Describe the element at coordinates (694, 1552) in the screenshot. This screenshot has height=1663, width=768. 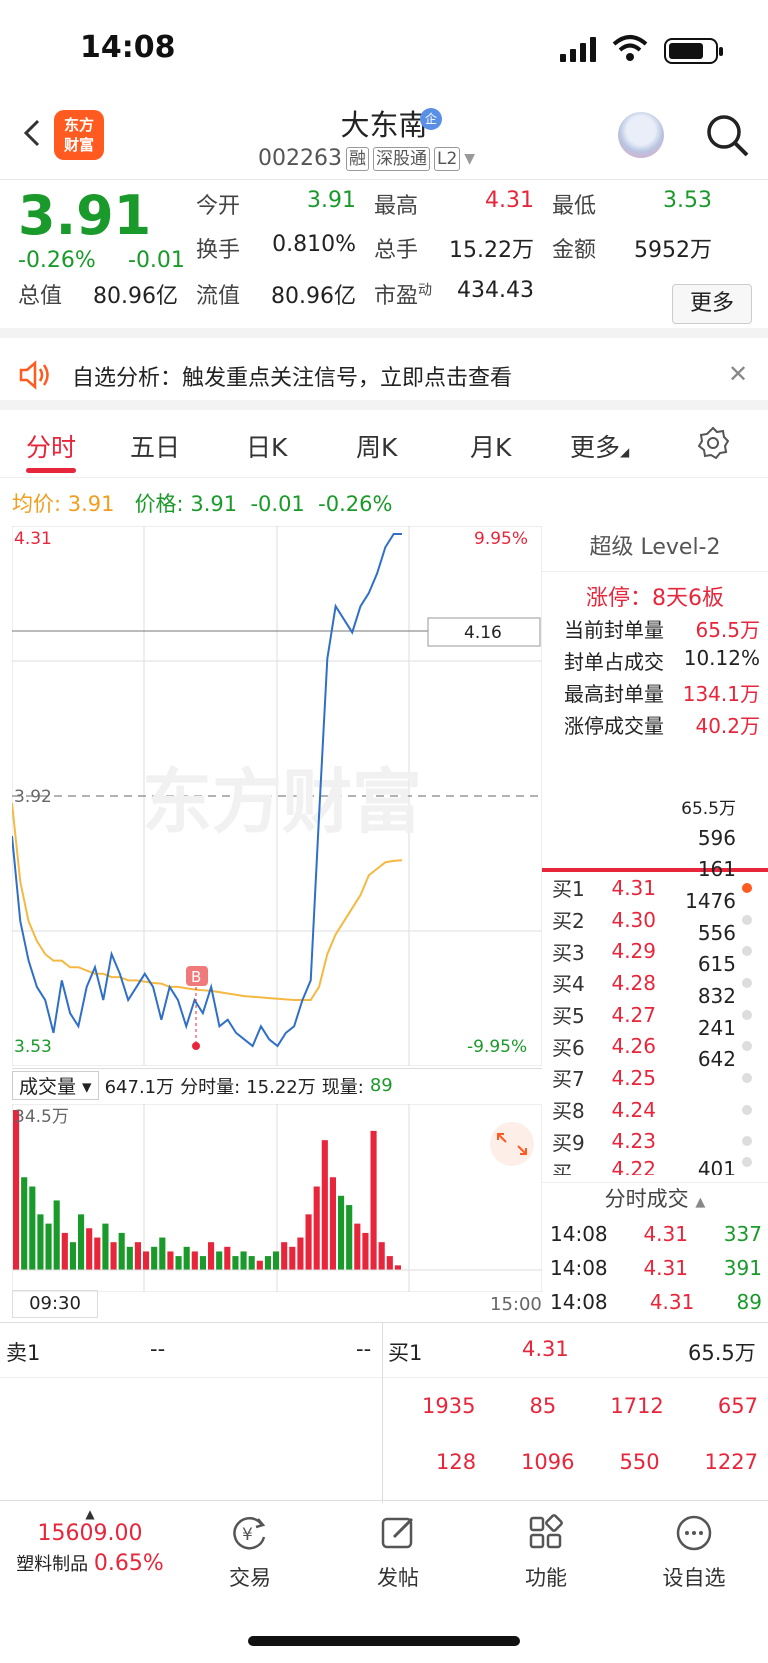
I see `nav-add-watchlist: 设自选` at that location.